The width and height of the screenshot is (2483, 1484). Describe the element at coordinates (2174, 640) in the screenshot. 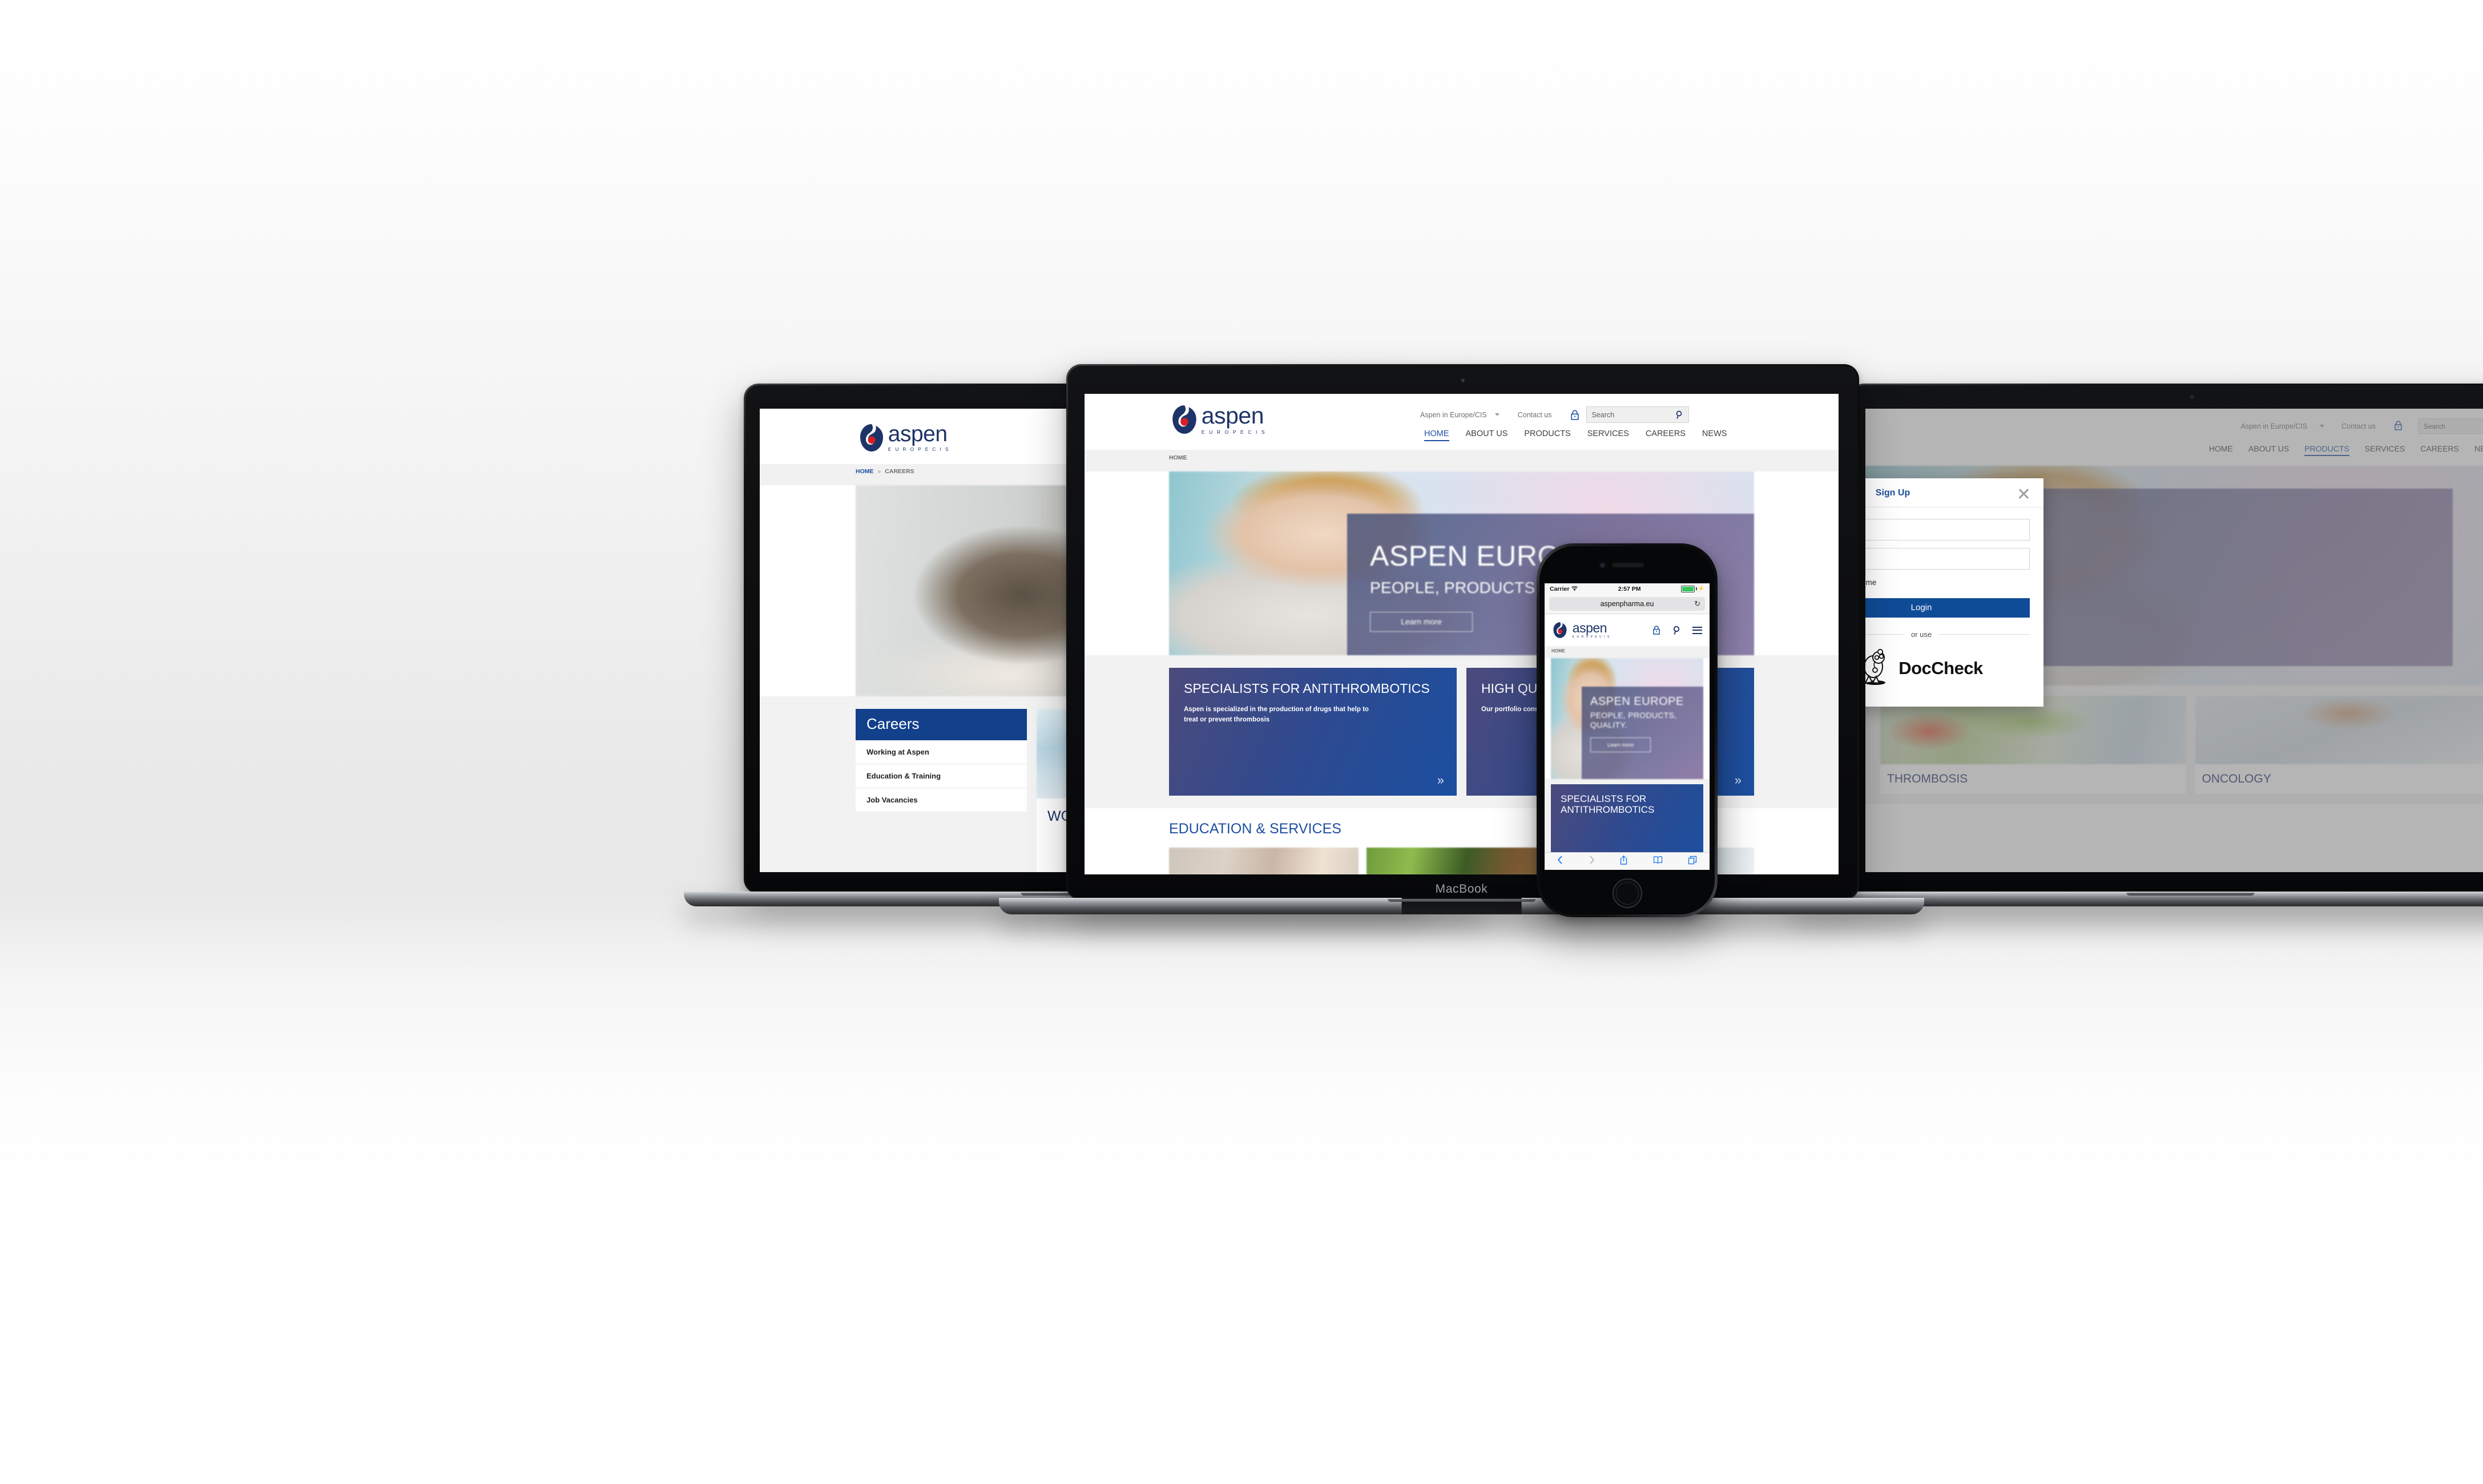

I see `right-macbook-screen: Aspen in Europe/CIS Contact us Search` at that location.